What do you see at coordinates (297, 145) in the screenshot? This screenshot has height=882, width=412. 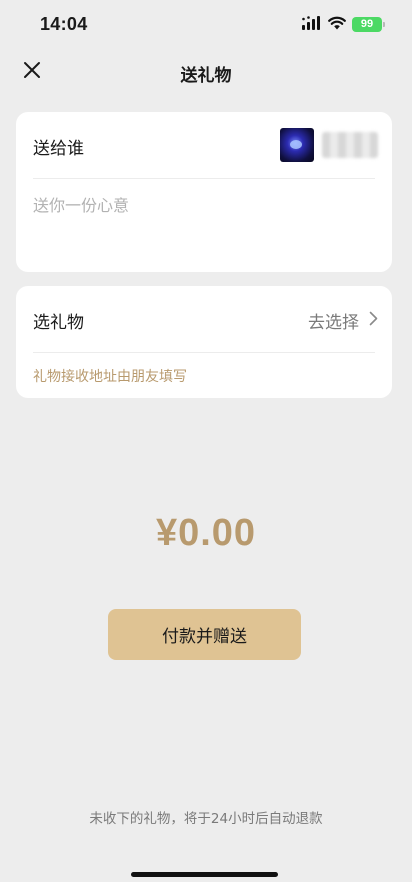 I see `avatar` at bounding box center [297, 145].